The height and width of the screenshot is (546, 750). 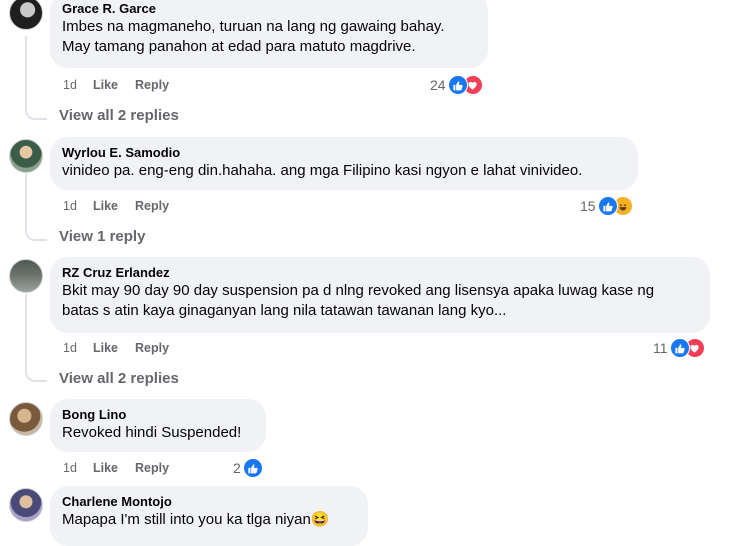 I want to click on reaction-summary: 15, so click(x=606, y=206).